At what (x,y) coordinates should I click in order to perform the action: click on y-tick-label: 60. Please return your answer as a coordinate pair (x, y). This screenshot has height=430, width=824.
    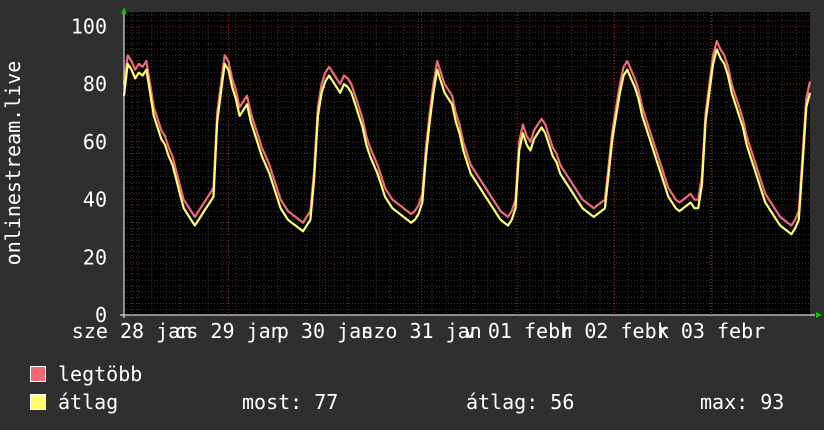
    Looking at the image, I should click on (95, 142).